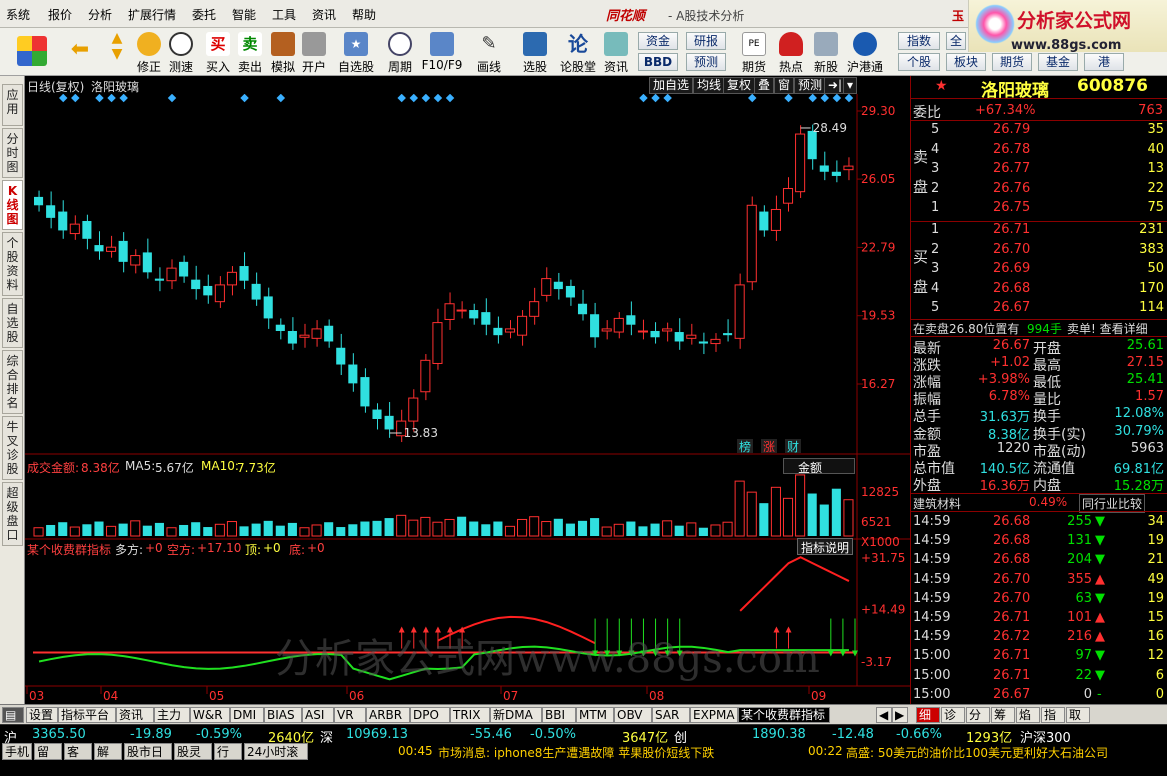 Image resolution: width=1167 pixels, height=776 pixels. Describe the element at coordinates (953, 715) in the screenshot. I see `panel-tab-1: 诊` at that location.